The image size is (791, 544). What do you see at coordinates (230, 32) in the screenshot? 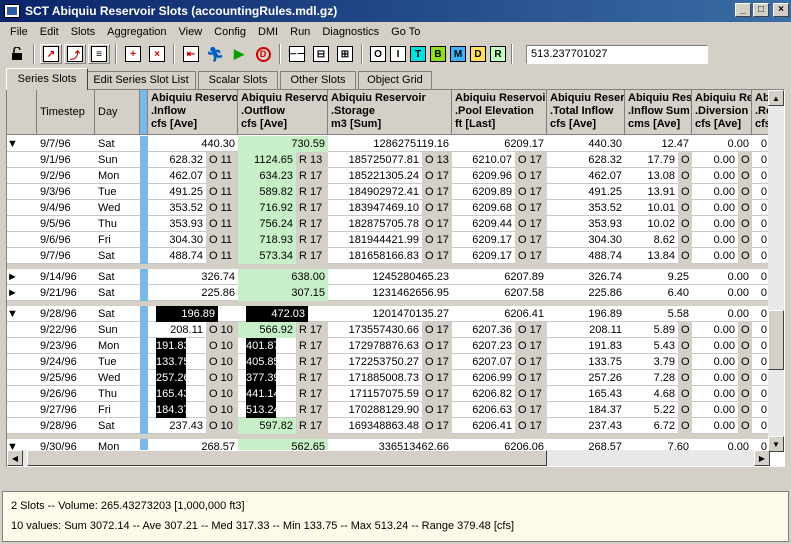
I see `menu-item: Config` at bounding box center [230, 32].